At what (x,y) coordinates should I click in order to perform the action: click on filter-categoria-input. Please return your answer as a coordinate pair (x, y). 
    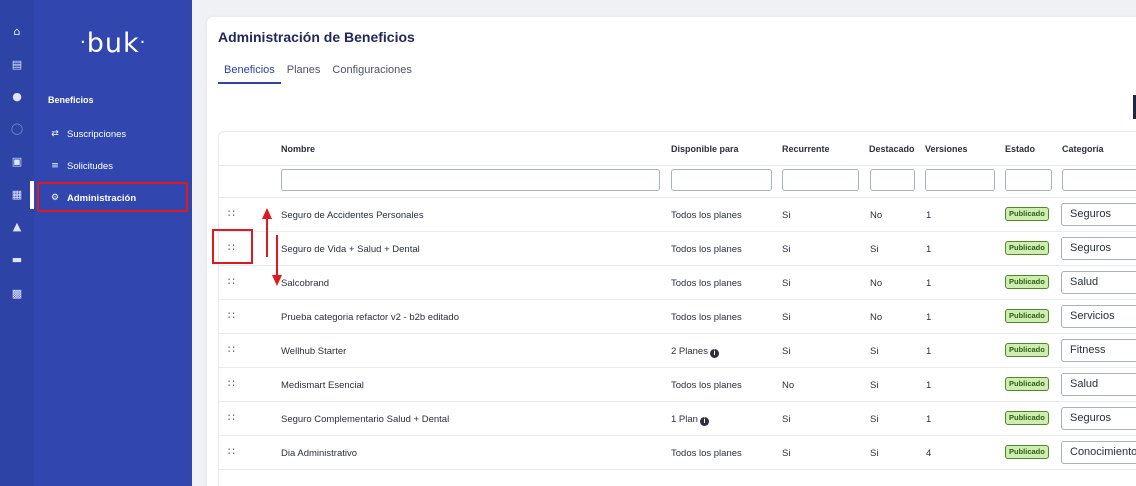
    Looking at the image, I should click on (1099, 180).